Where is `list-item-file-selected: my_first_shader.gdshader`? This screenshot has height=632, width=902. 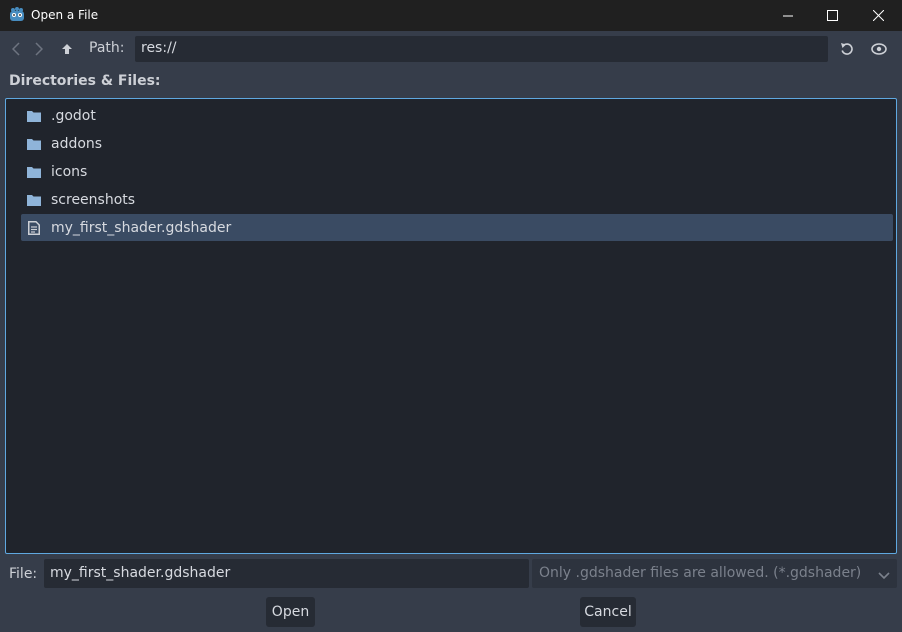
list-item-file-selected: my_first_shader.gdshader is located at coordinates (457, 227).